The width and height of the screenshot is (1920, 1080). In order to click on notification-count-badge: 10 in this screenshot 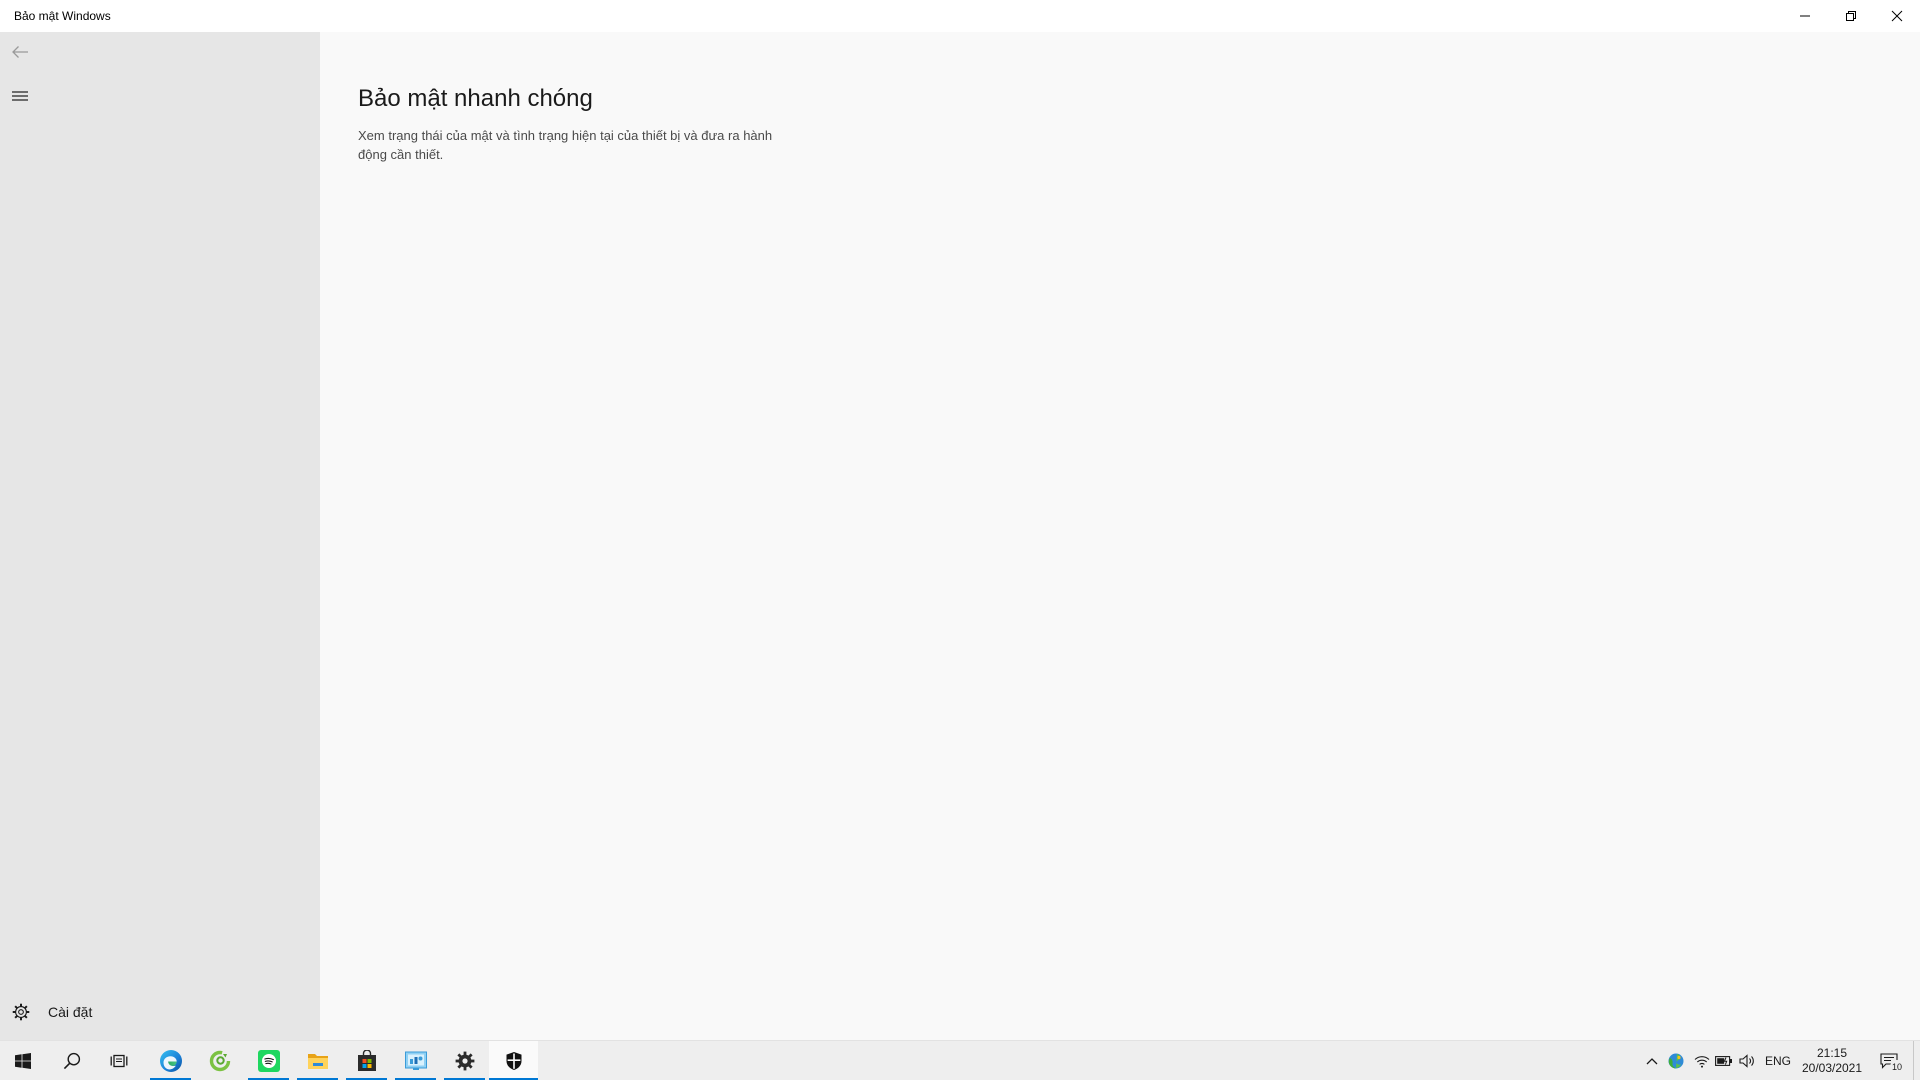, I will do `click(1897, 1067)`.